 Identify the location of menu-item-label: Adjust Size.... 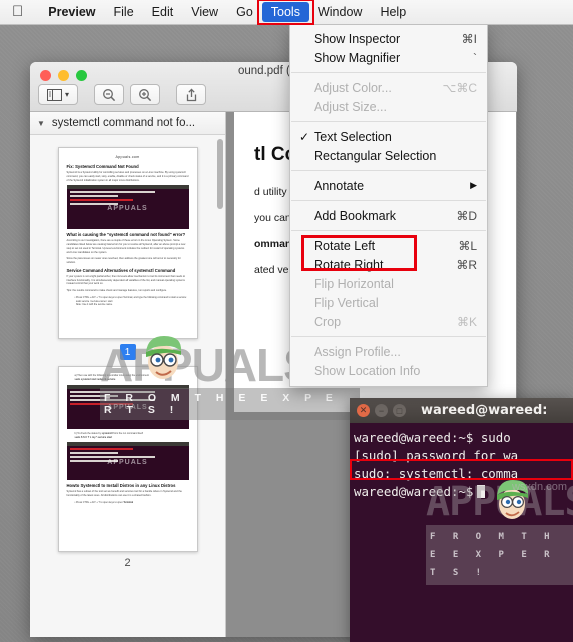
(350, 106).